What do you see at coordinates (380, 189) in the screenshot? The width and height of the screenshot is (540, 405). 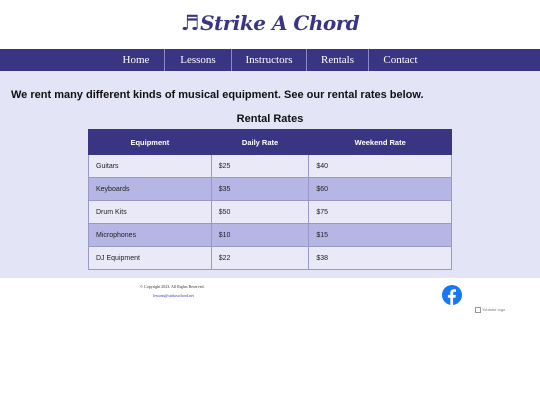 I see `weekend-rate-cell: $60` at bounding box center [380, 189].